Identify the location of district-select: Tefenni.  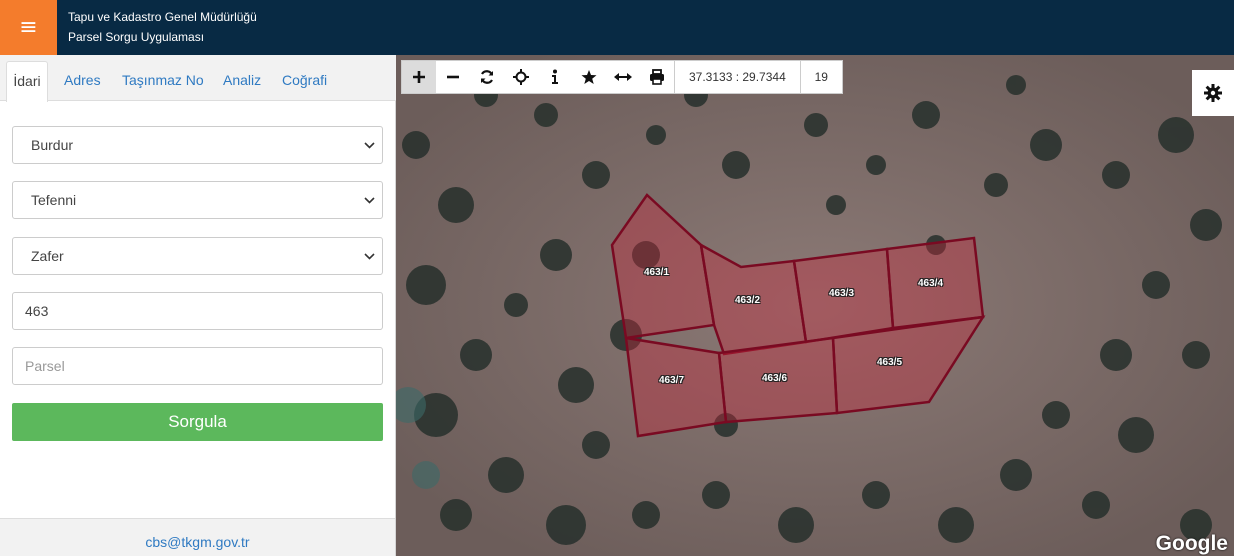
(197, 200).